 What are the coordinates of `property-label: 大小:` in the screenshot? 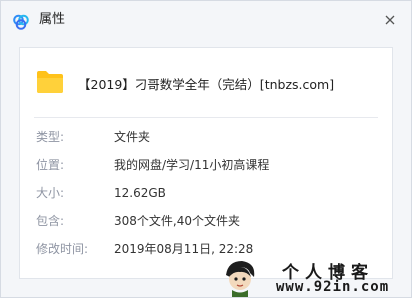 It's located at (50, 193).